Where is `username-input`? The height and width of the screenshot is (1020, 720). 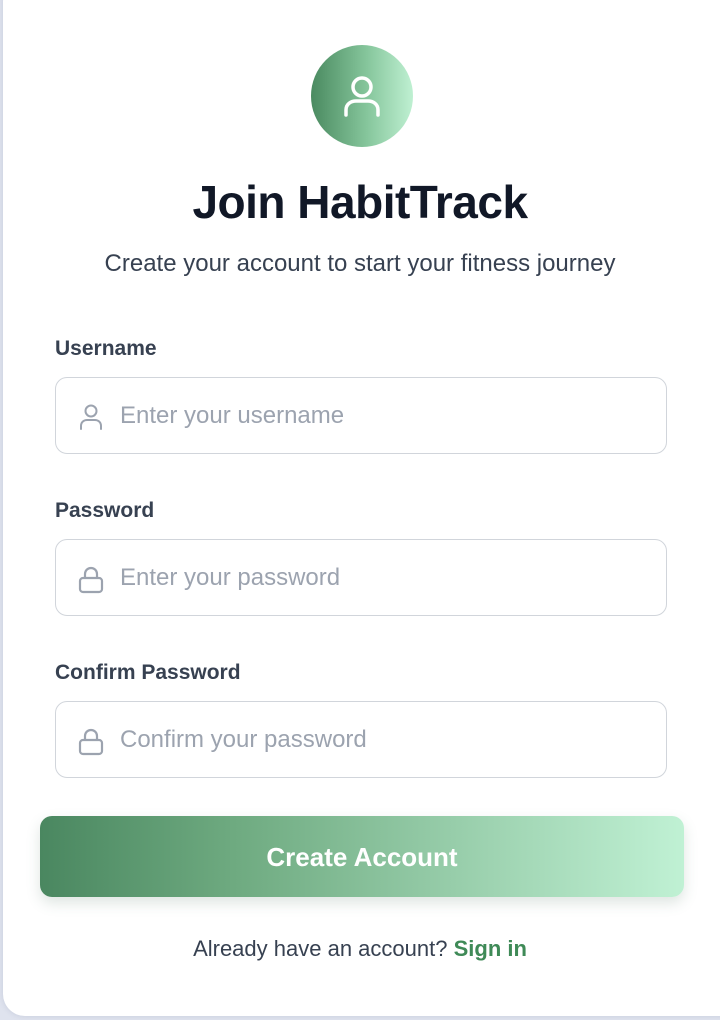
username-input is located at coordinates (385, 415).